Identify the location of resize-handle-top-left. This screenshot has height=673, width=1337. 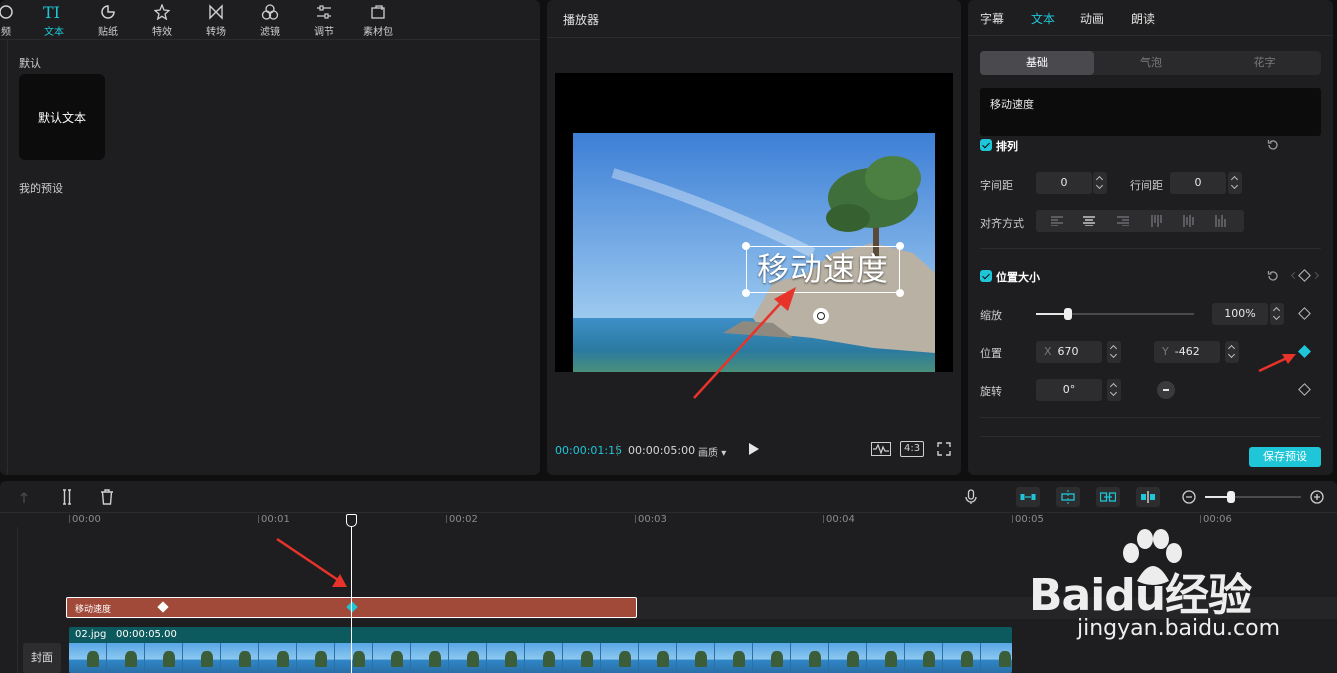
(746, 246).